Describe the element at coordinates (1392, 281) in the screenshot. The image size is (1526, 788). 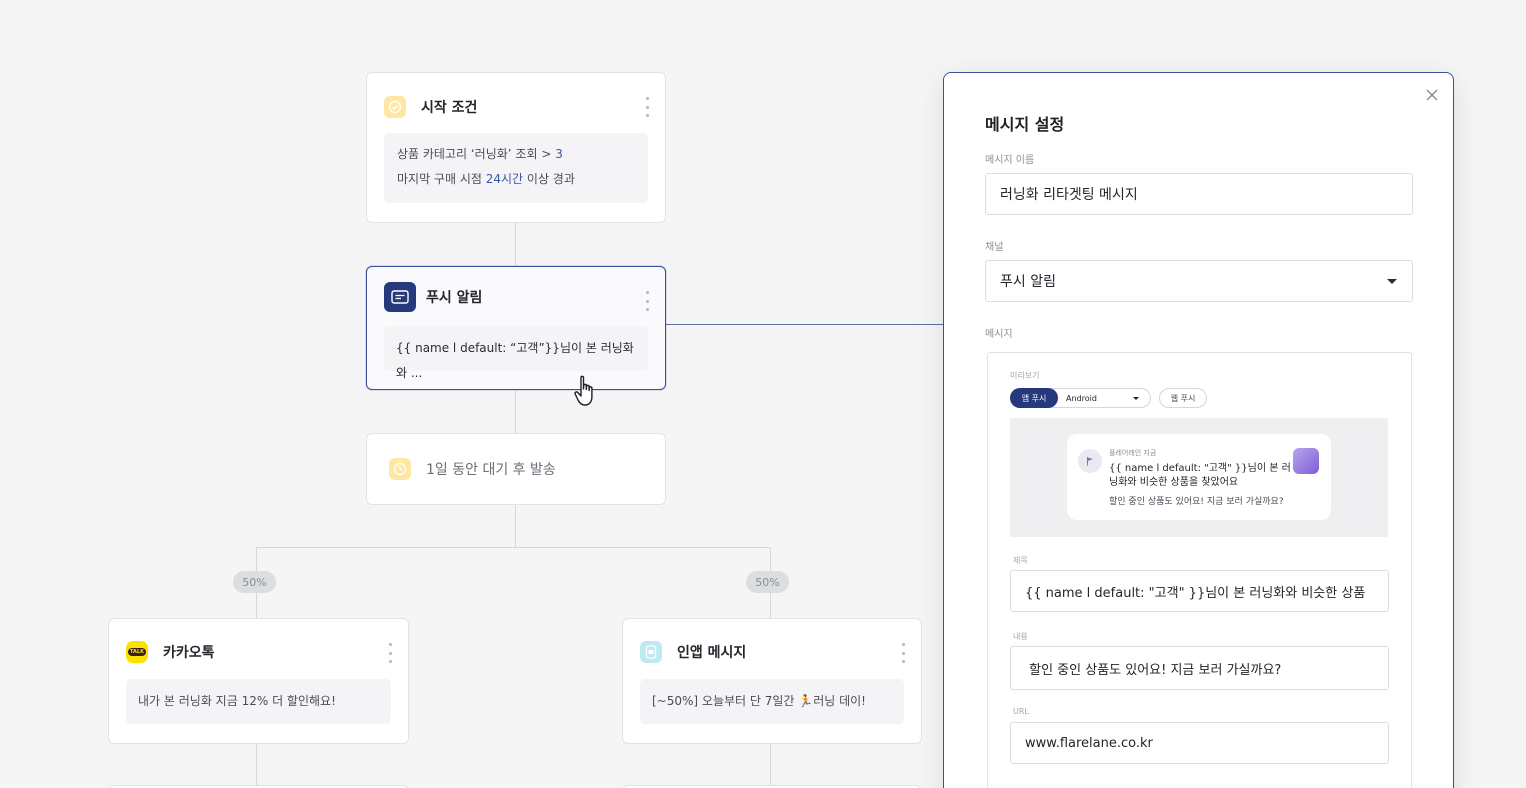
I see `chevron-down-icon` at that location.